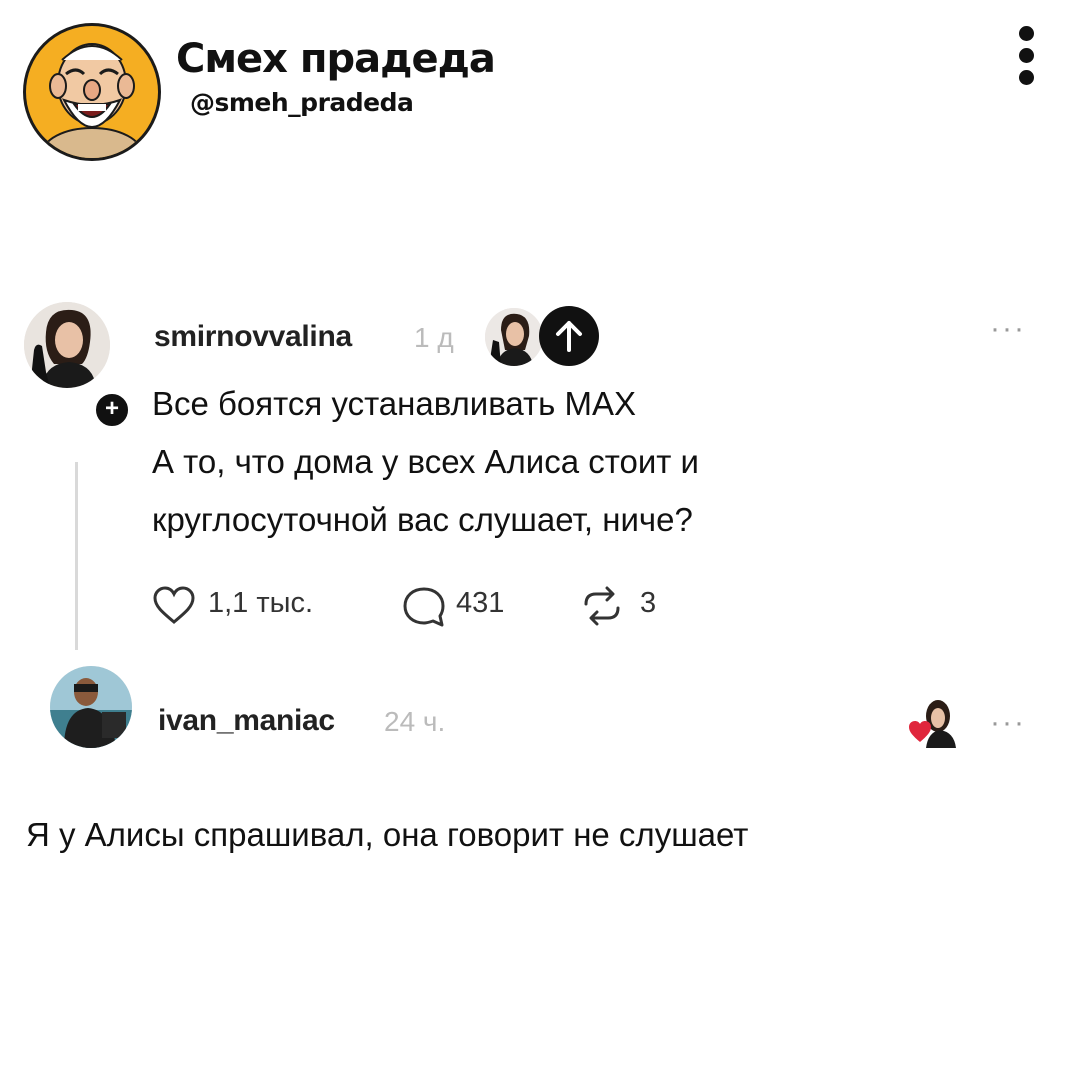  I want to click on grandfather-laughing-icon, so click(92, 100).